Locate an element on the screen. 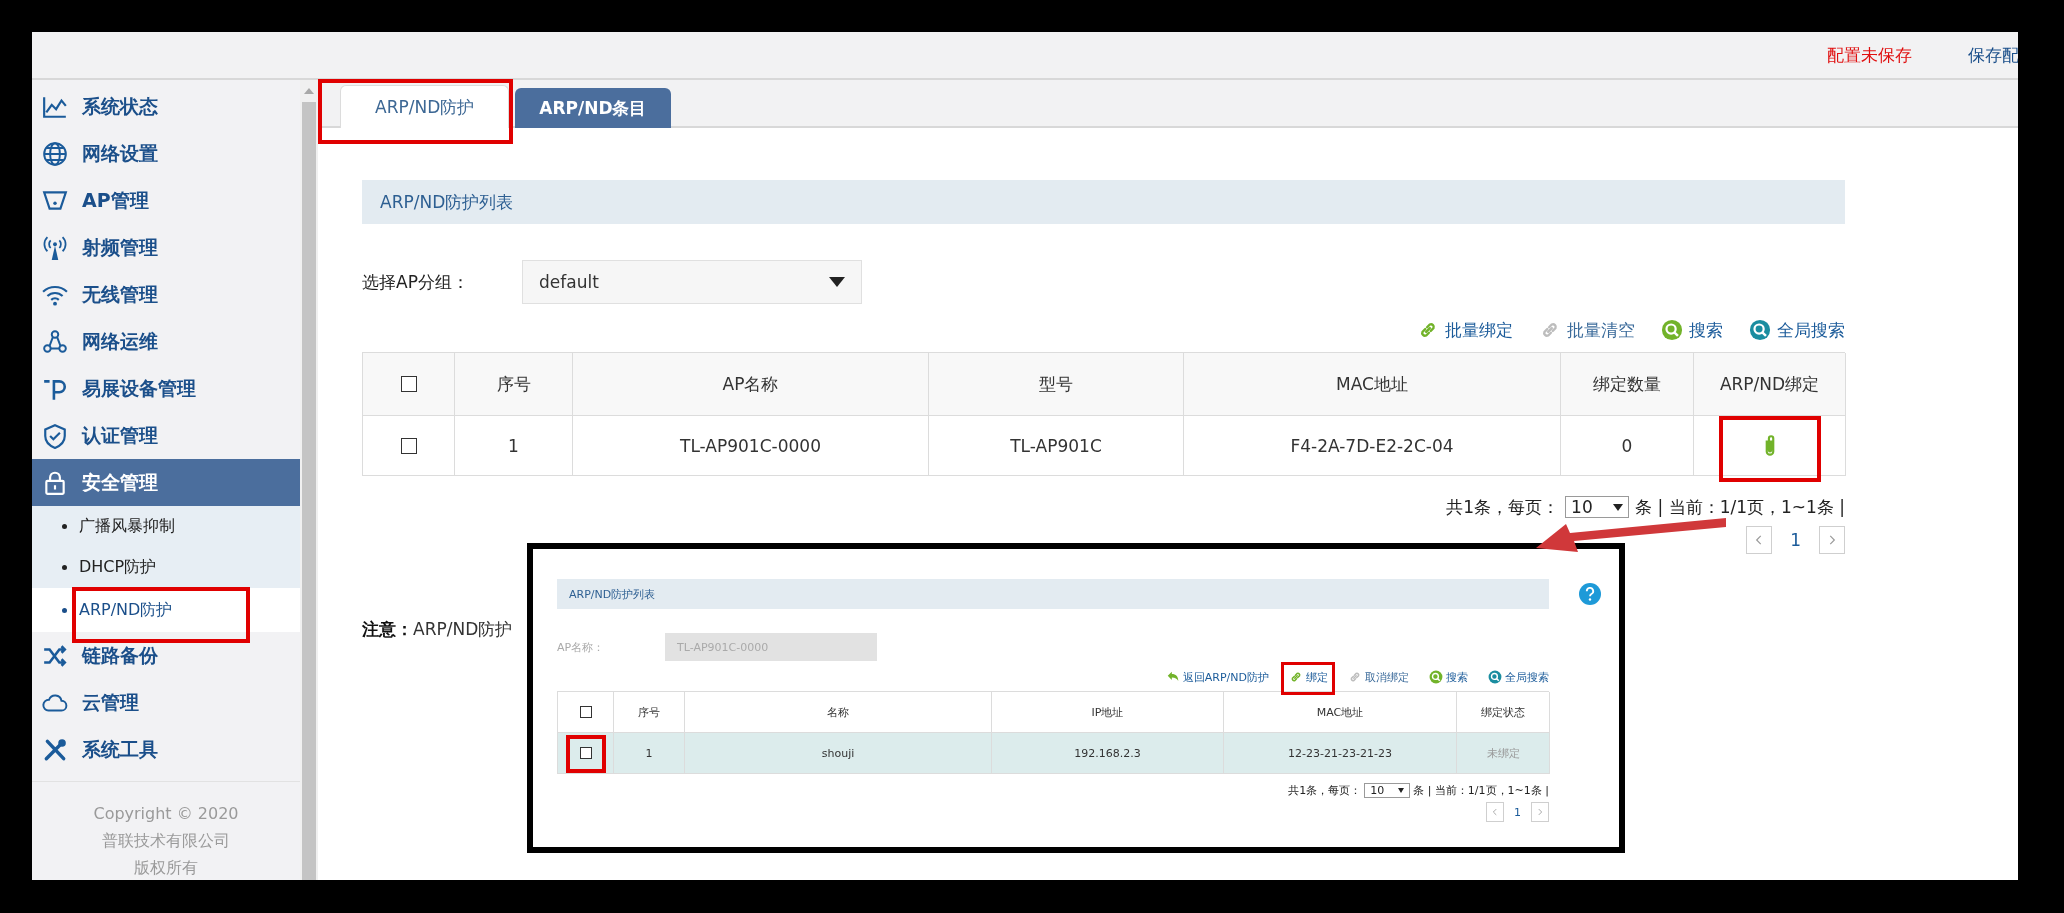 Image resolution: width=2064 pixels, height=913 pixels. table-cell: shouji is located at coordinates (838, 753).